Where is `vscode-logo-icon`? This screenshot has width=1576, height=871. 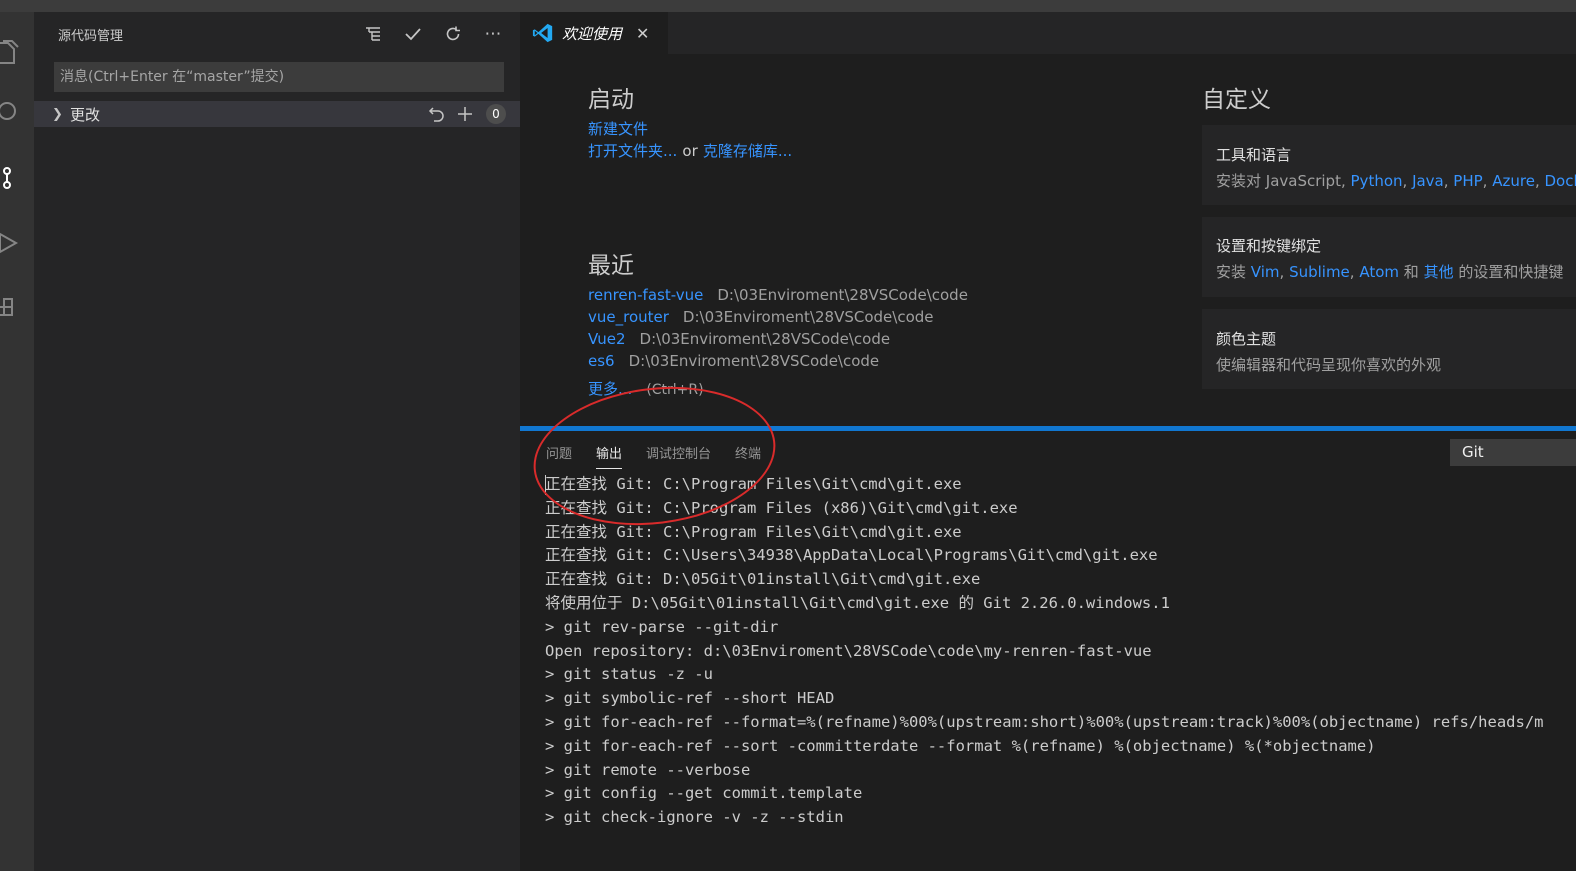
vscode-logo-icon is located at coordinates (542, 33).